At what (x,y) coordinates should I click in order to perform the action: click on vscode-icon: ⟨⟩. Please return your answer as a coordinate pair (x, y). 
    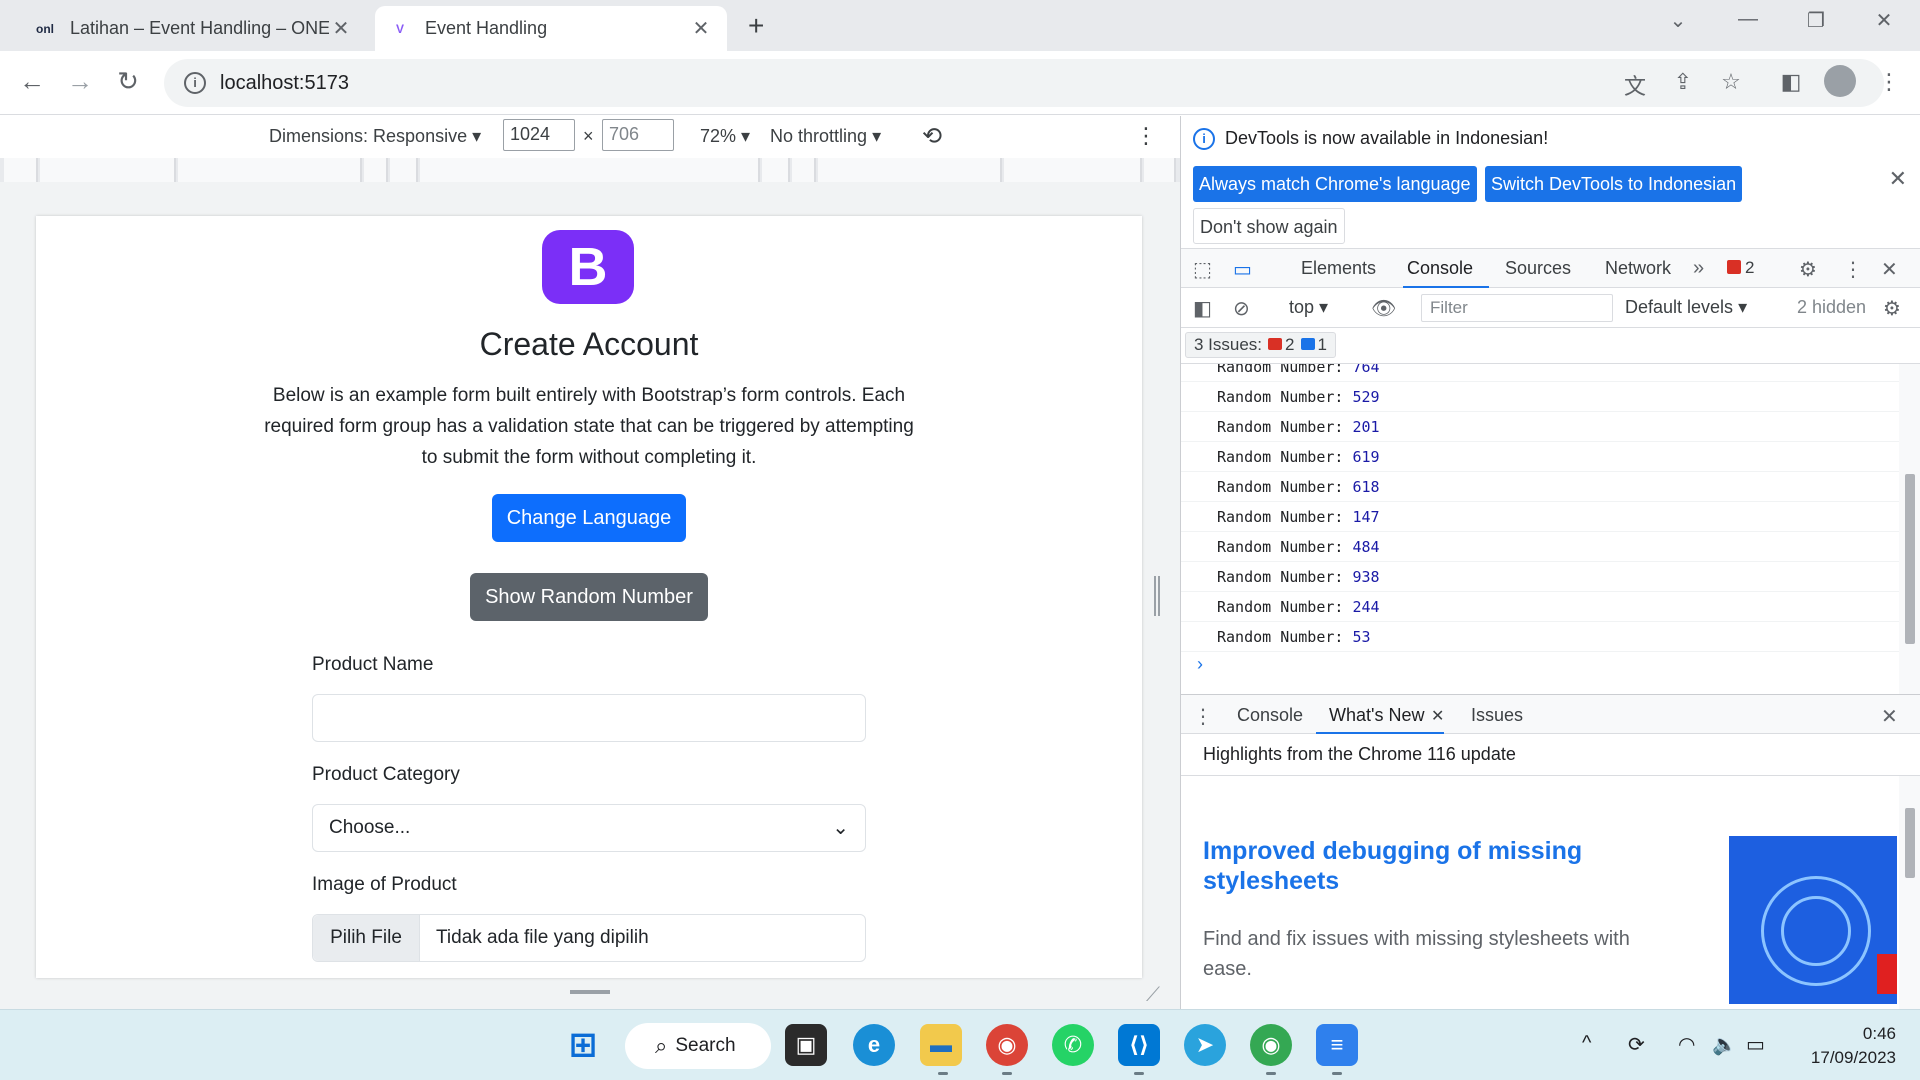
    Looking at the image, I should click on (1139, 1045).